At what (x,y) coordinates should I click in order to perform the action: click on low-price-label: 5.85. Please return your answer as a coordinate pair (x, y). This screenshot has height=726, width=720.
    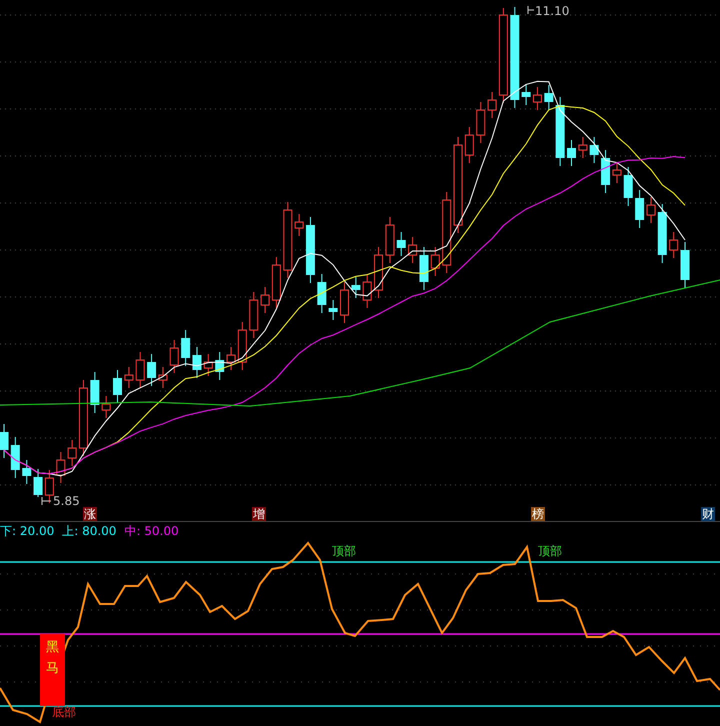
    Looking at the image, I should click on (66, 501).